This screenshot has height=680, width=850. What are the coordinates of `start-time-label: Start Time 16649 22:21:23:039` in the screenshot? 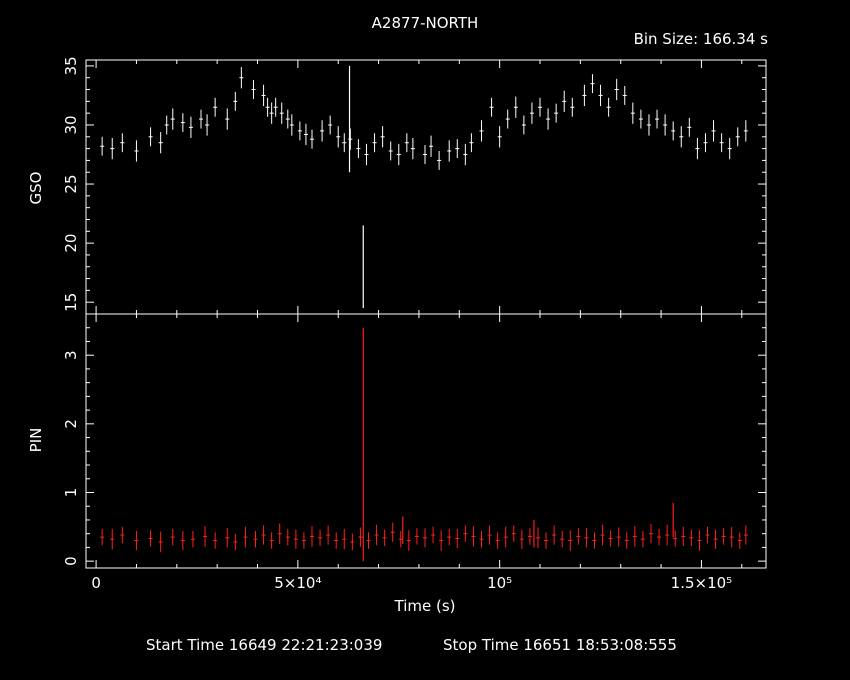 It's located at (264, 645).